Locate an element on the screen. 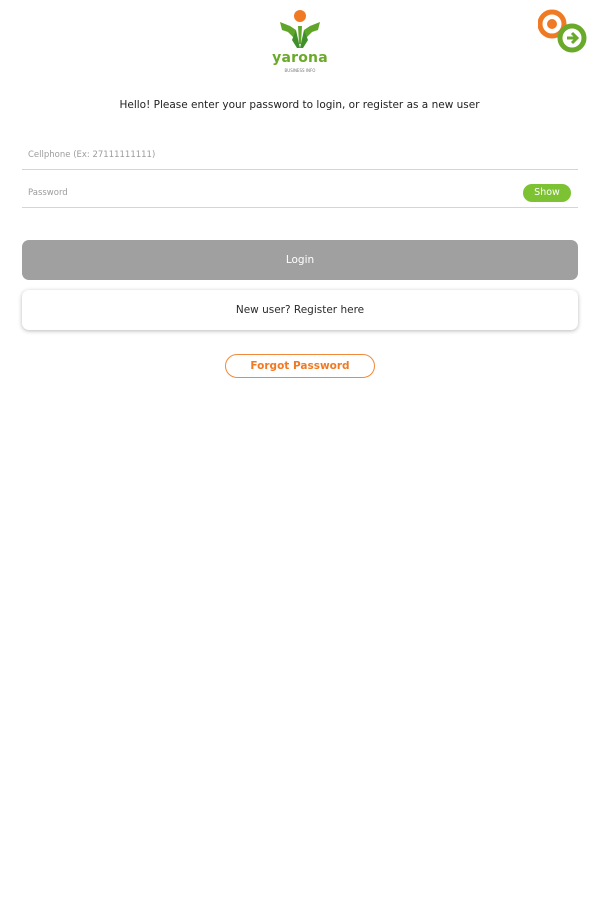 The height and width of the screenshot is (900, 599). password-field-container: Show is located at coordinates (300, 192).